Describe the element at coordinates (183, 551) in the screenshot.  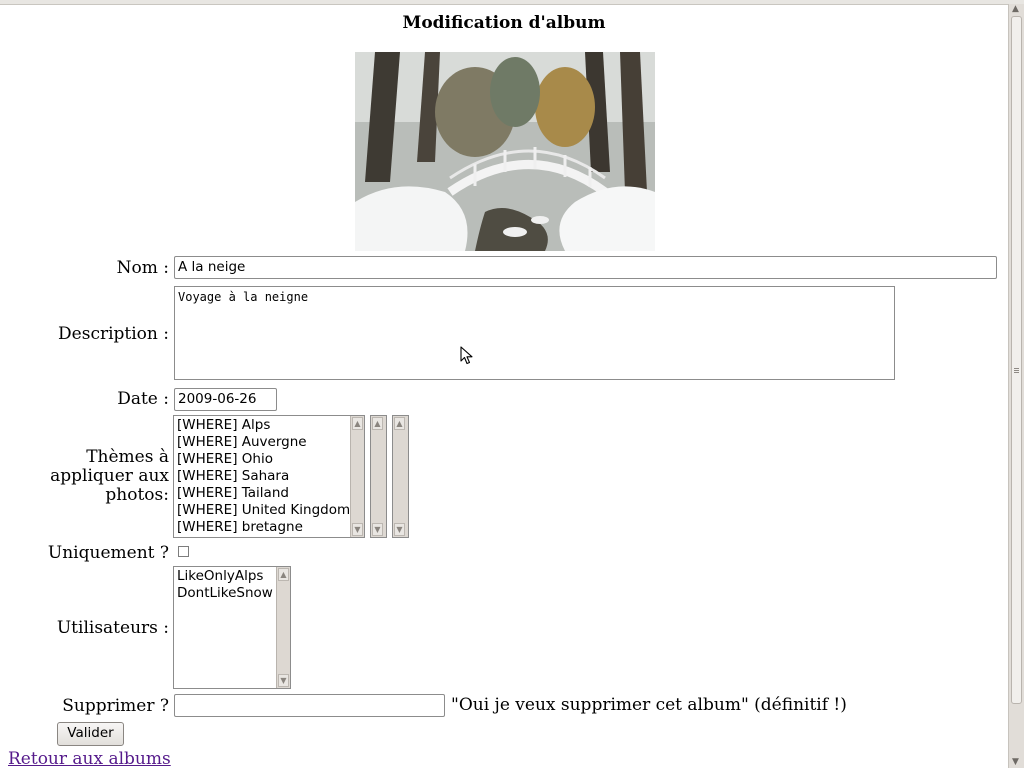
I see `uniquement-checkbox` at that location.